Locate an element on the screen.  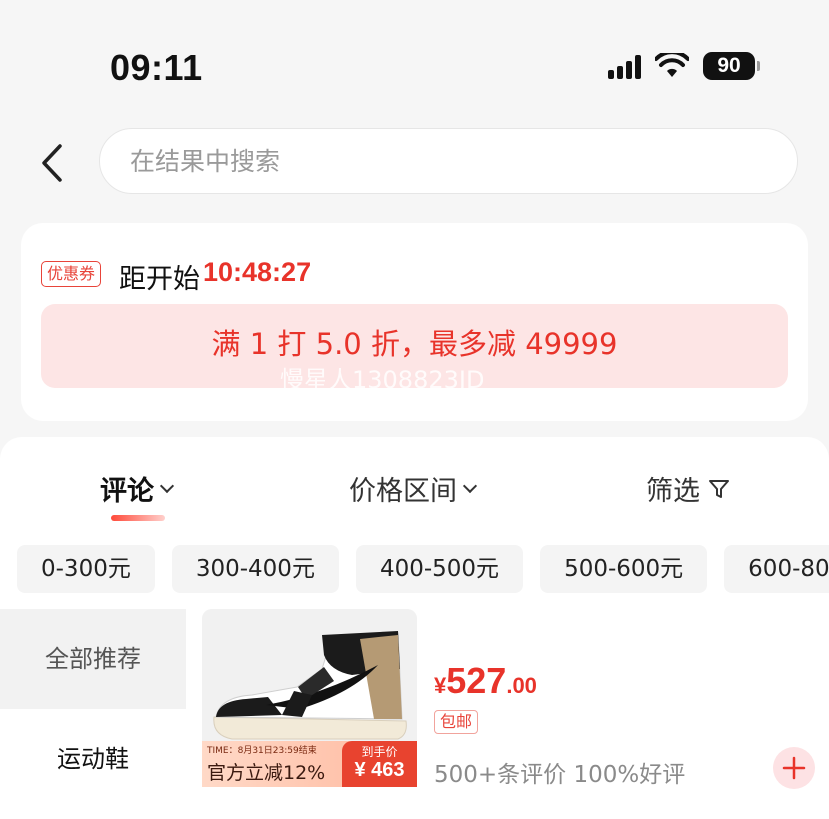
tab-filter-label: 筛选 is located at coordinates (673, 491).